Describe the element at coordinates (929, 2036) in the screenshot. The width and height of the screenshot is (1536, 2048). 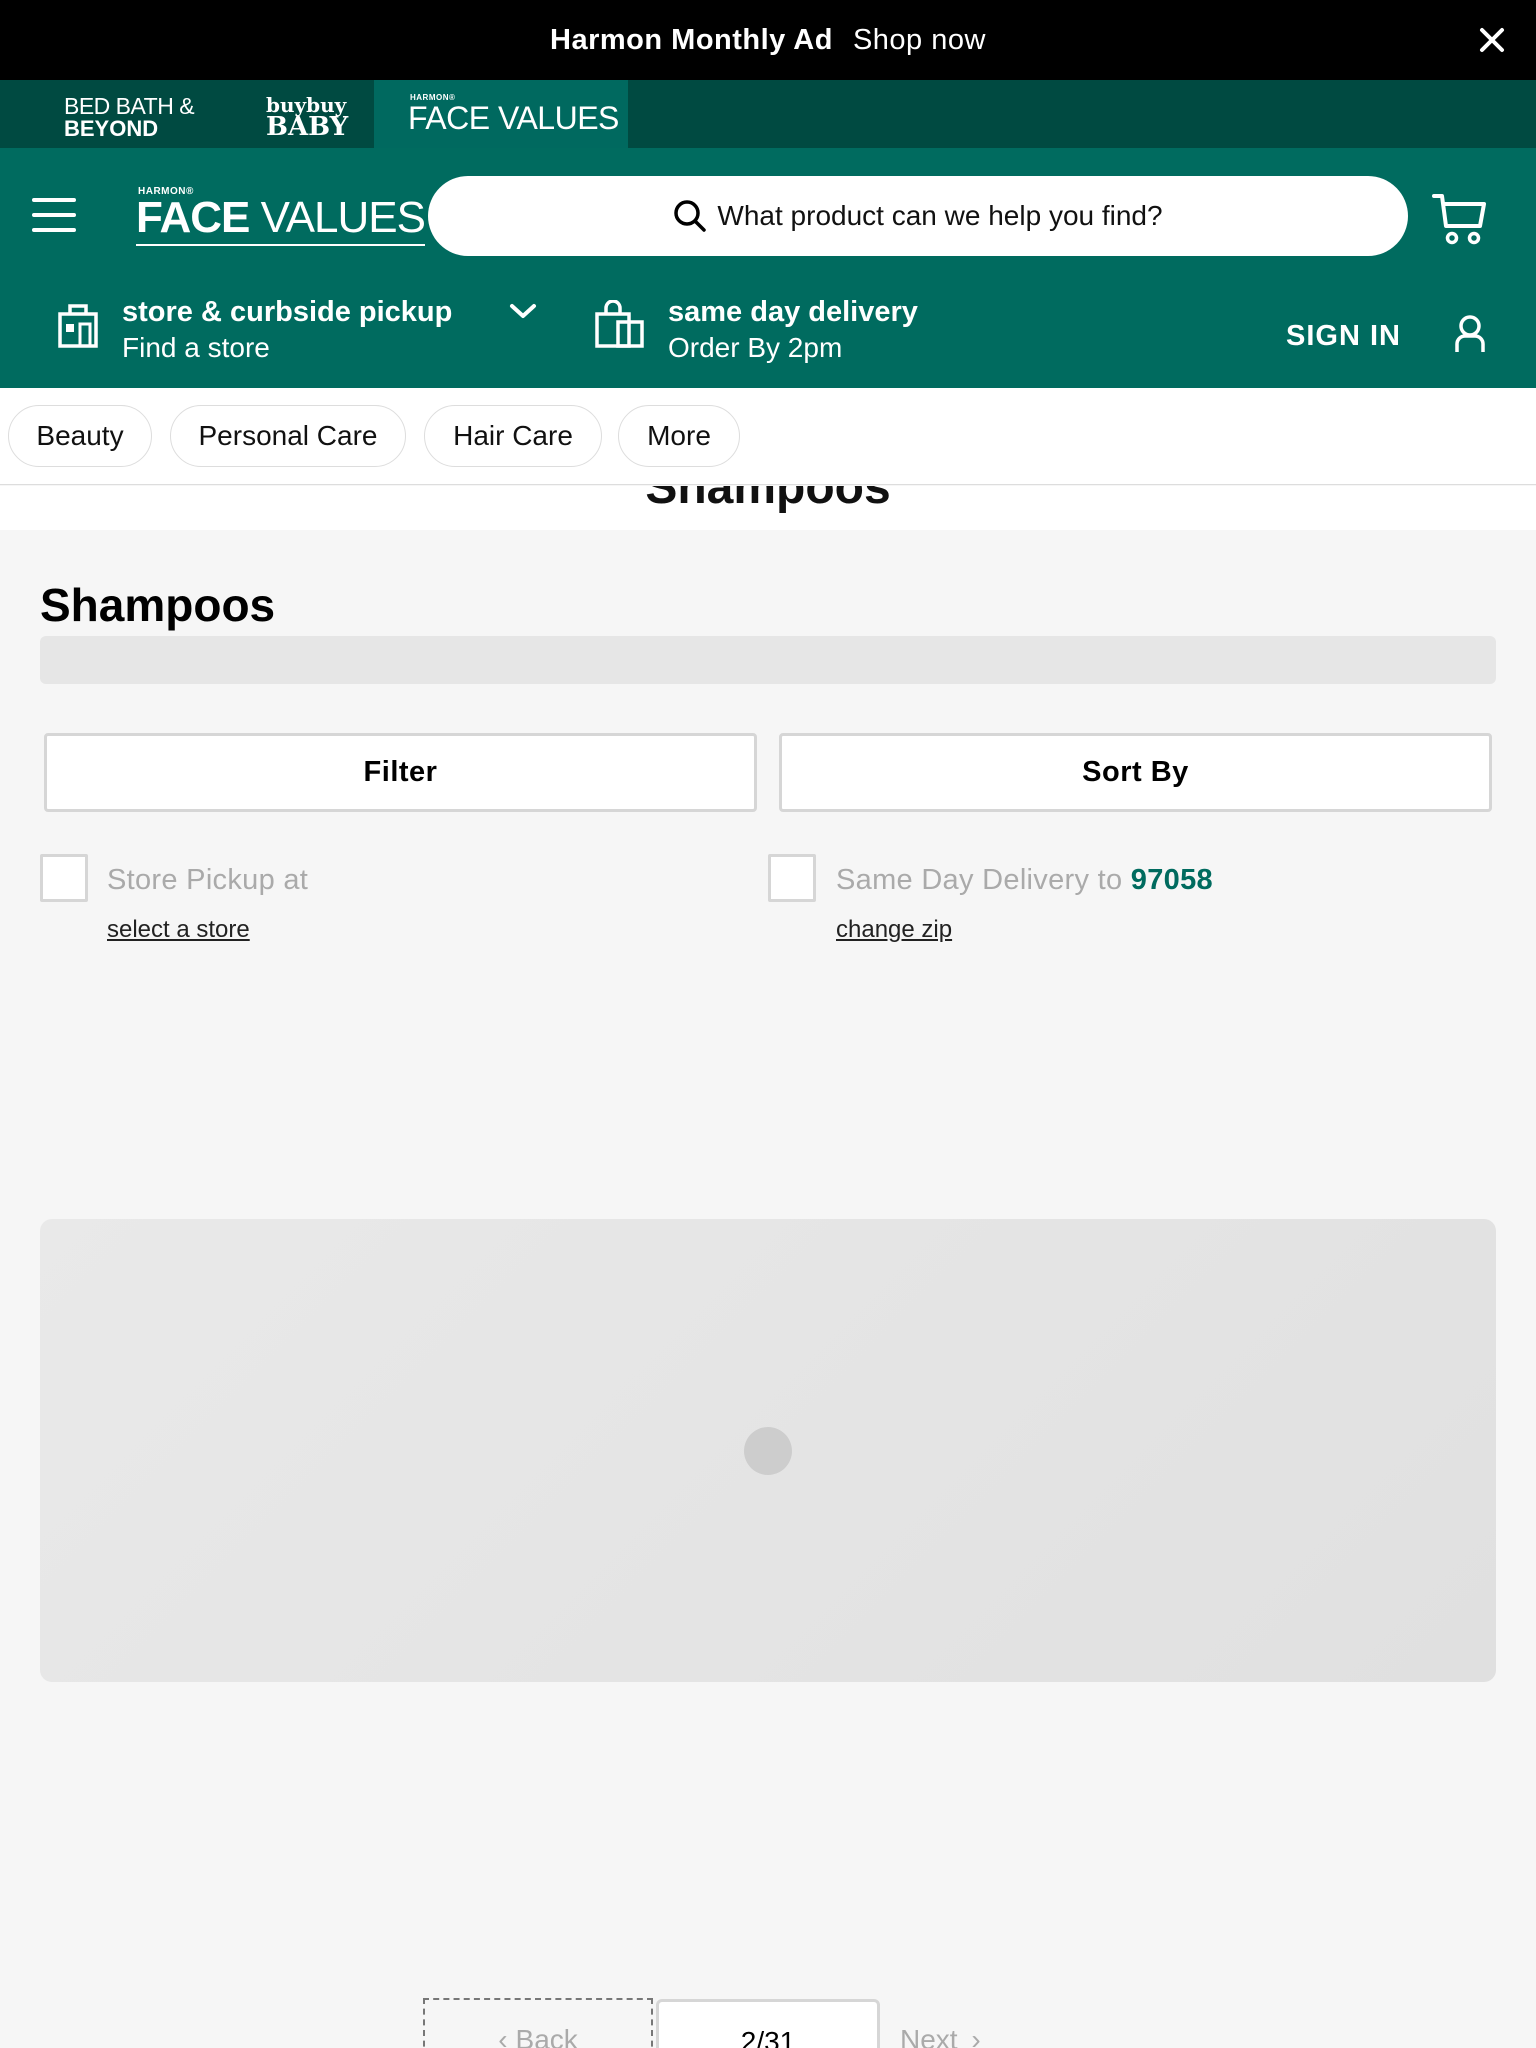
I see `pagination-next-label: Next` at that location.